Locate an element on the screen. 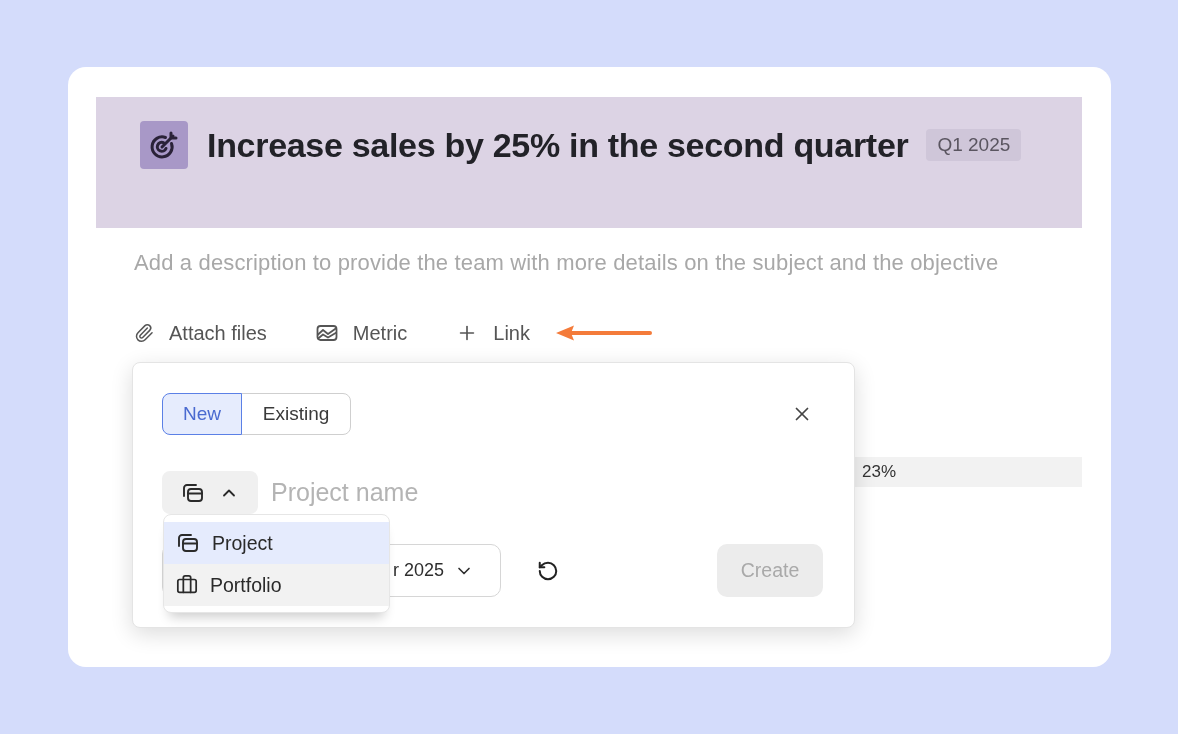  arrow-icon is located at coordinates (604, 333).